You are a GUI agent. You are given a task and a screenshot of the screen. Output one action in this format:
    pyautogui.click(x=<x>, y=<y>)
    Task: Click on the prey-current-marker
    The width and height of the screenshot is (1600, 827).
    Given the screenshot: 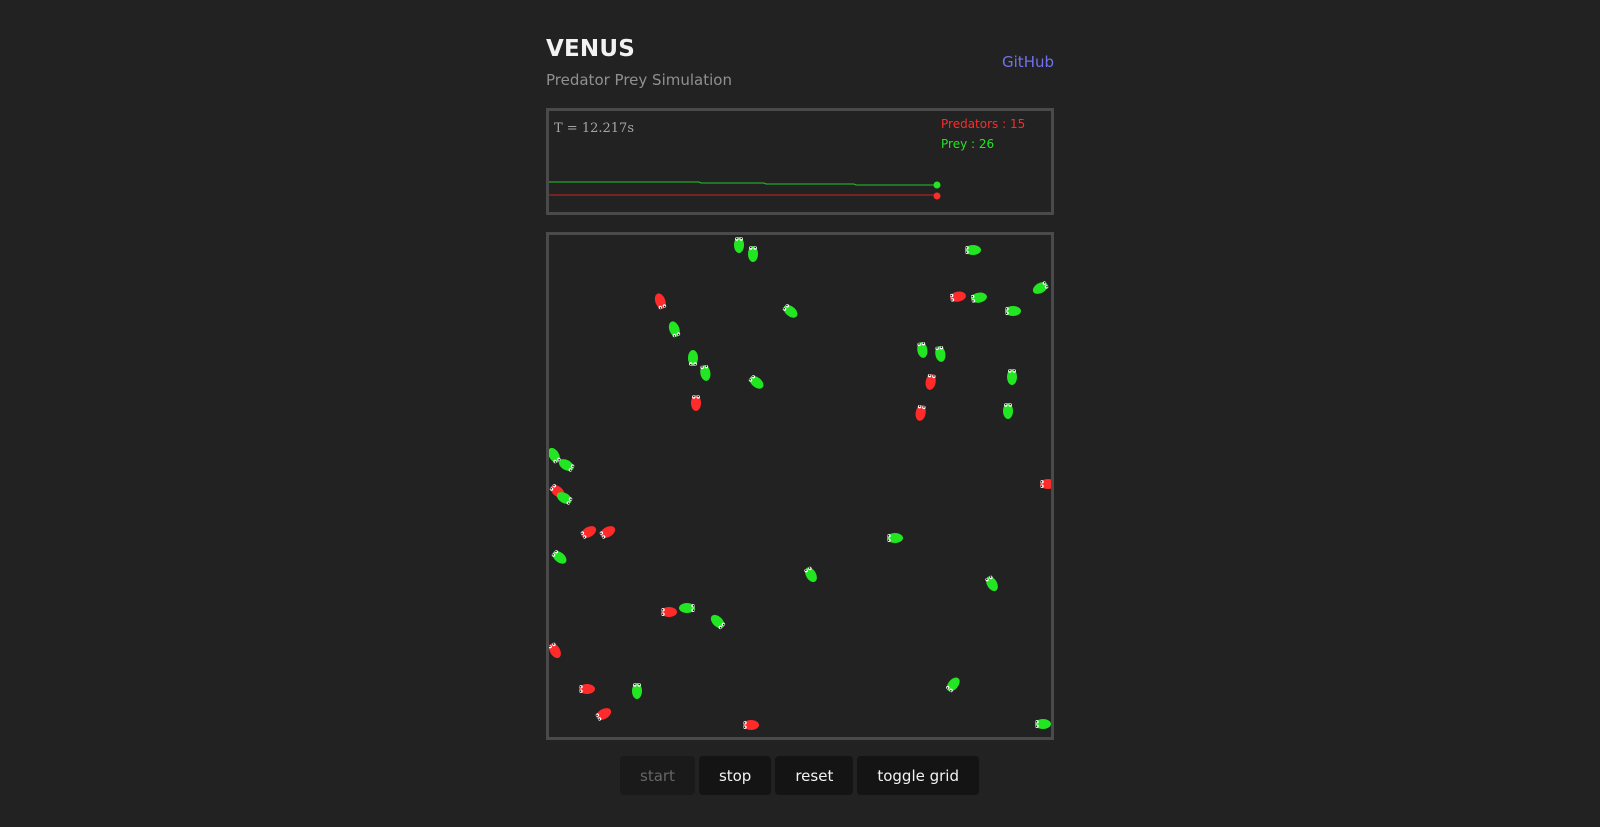 What is the action you would take?
    pyautogui.click(x=937, y=185)
    